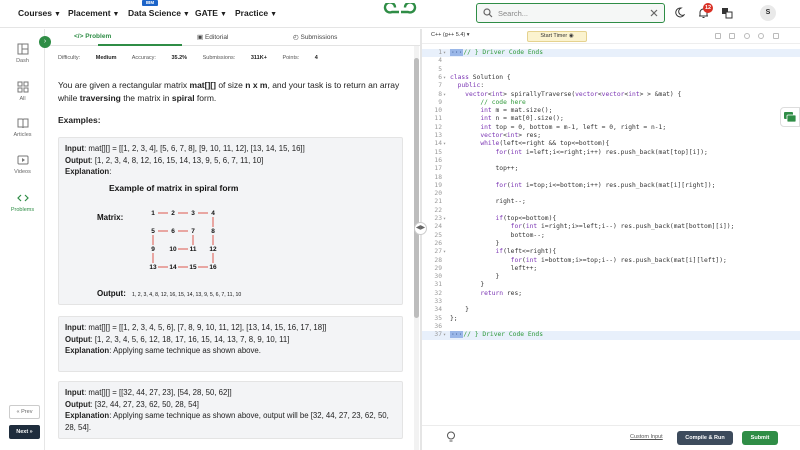  Describe the element at coordinates (235, 58) in the screenshot. I see `submissions: Submissions: 311K+` at that location.